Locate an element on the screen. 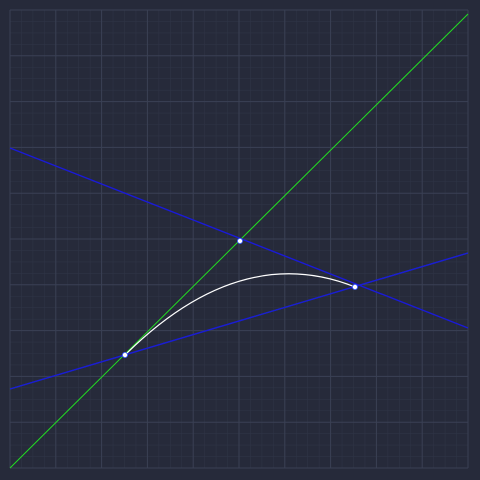 The image size is (480, 480). control-point-p1 is located at coordinates (239, 240).